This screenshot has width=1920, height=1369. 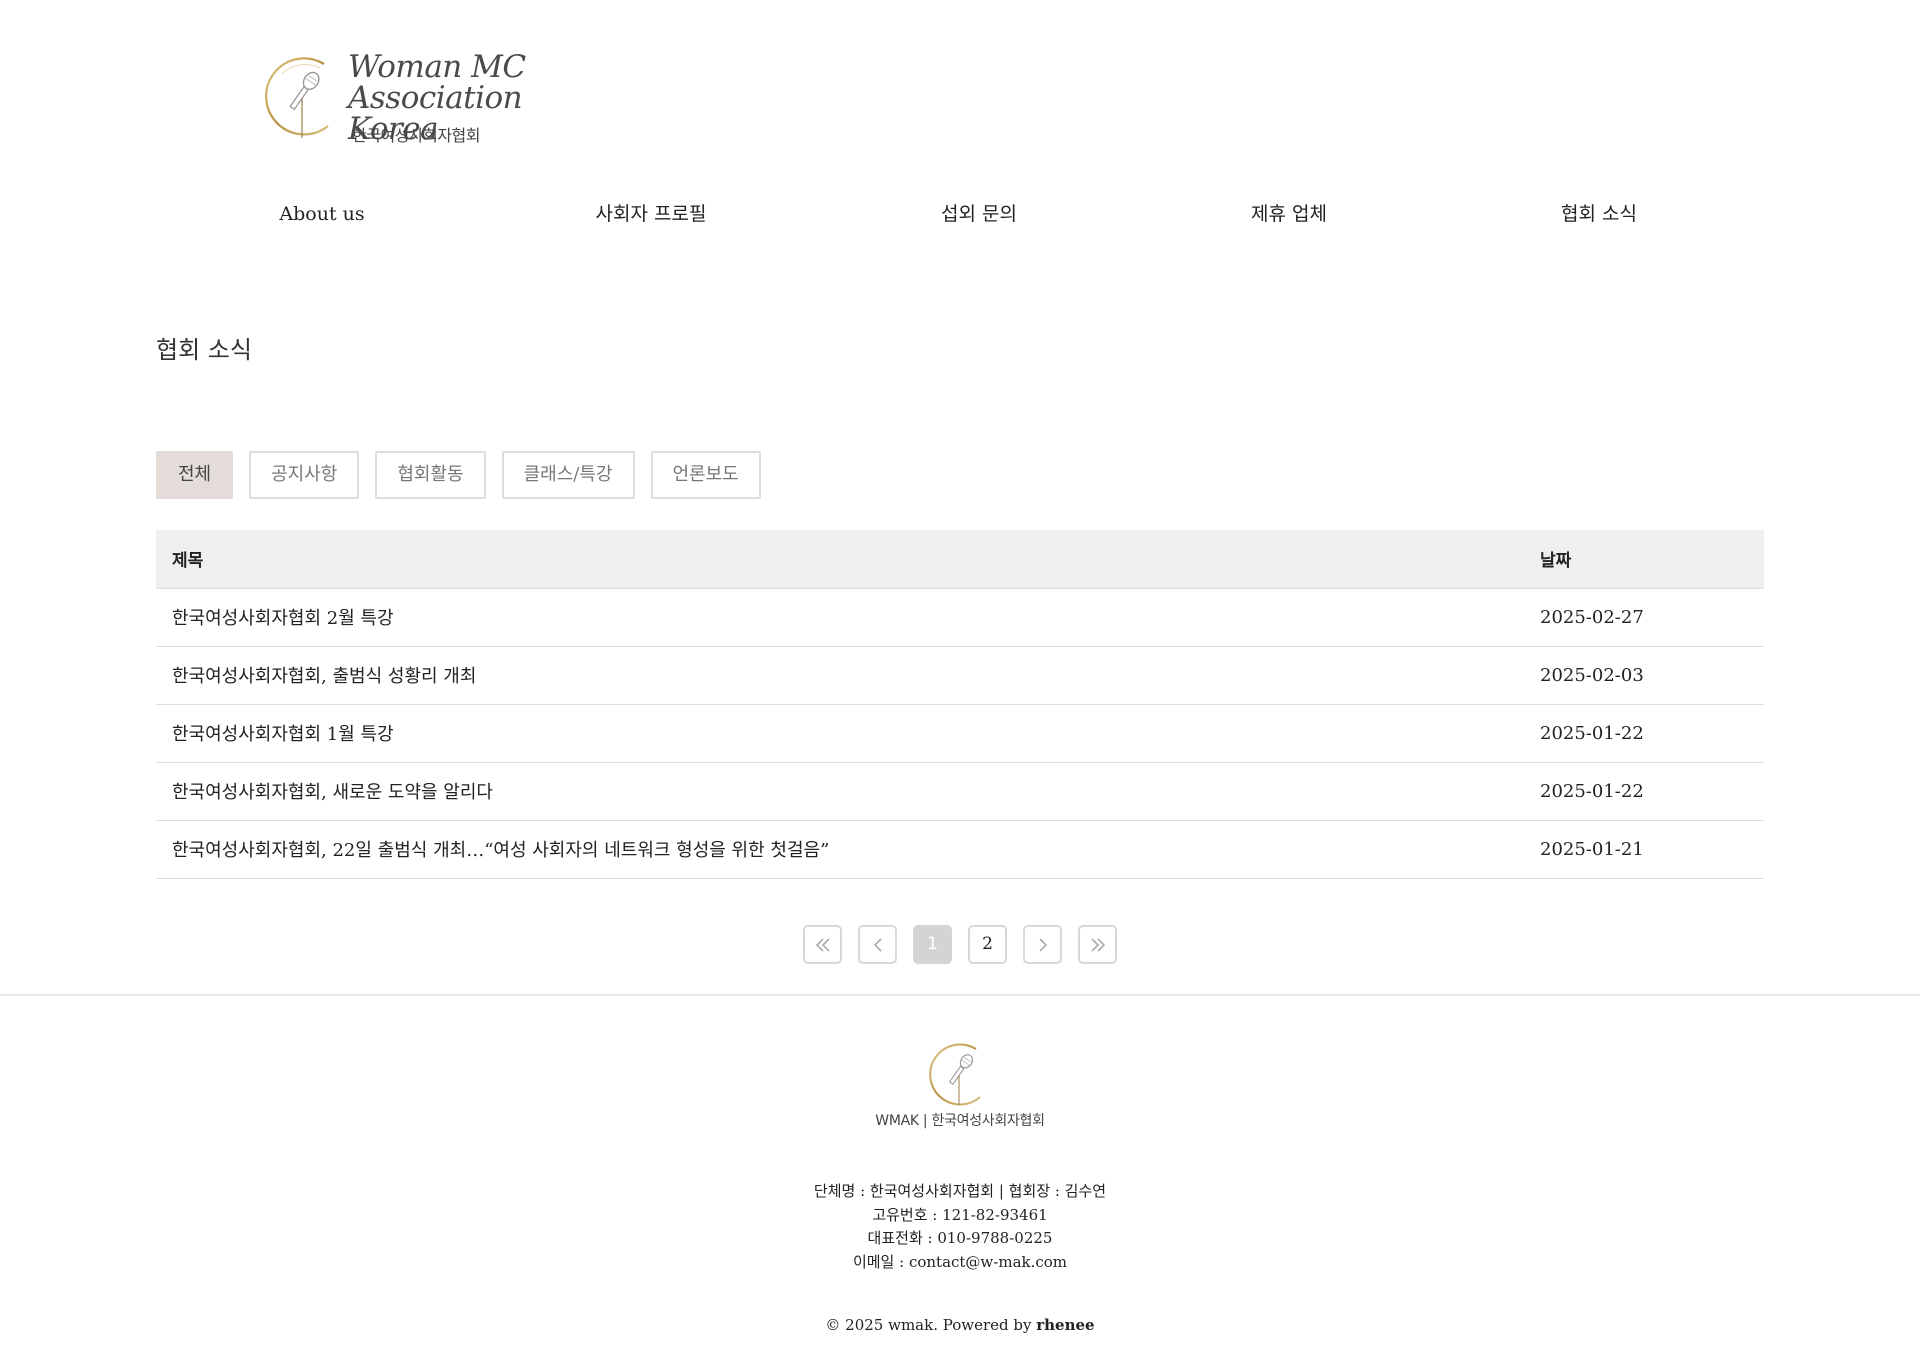 What do you see at coordinates (987, 944) in the screenshot?
I see `page-number-button: 2` at bounding box center [987, 944].